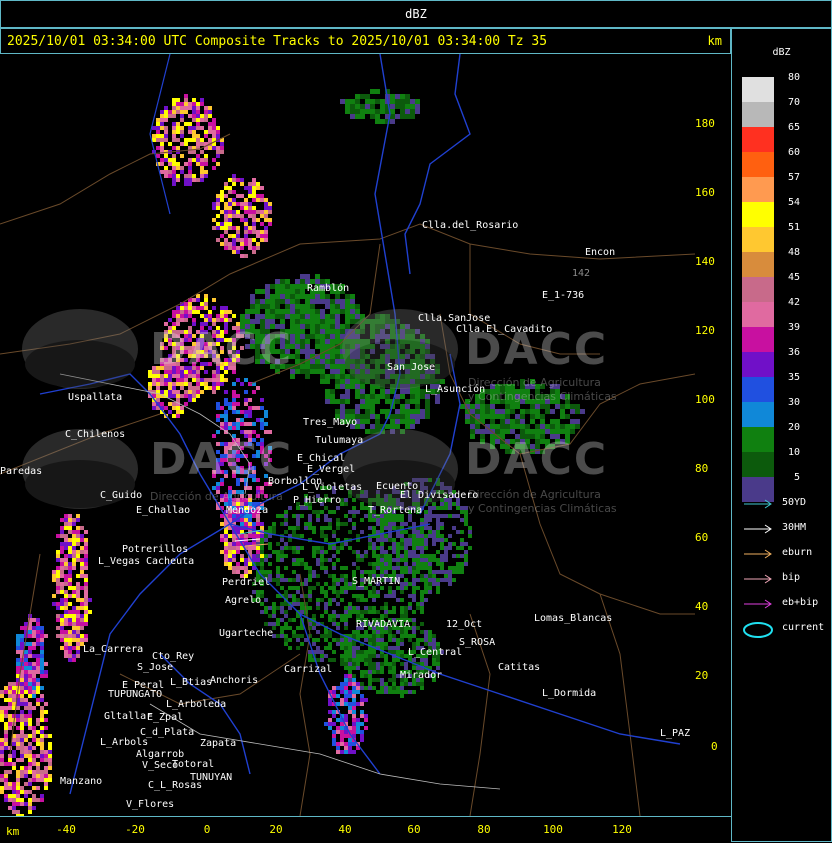 The width and height of the screenshot is (832, 843). I want to click on road-line, so click(437, 164).